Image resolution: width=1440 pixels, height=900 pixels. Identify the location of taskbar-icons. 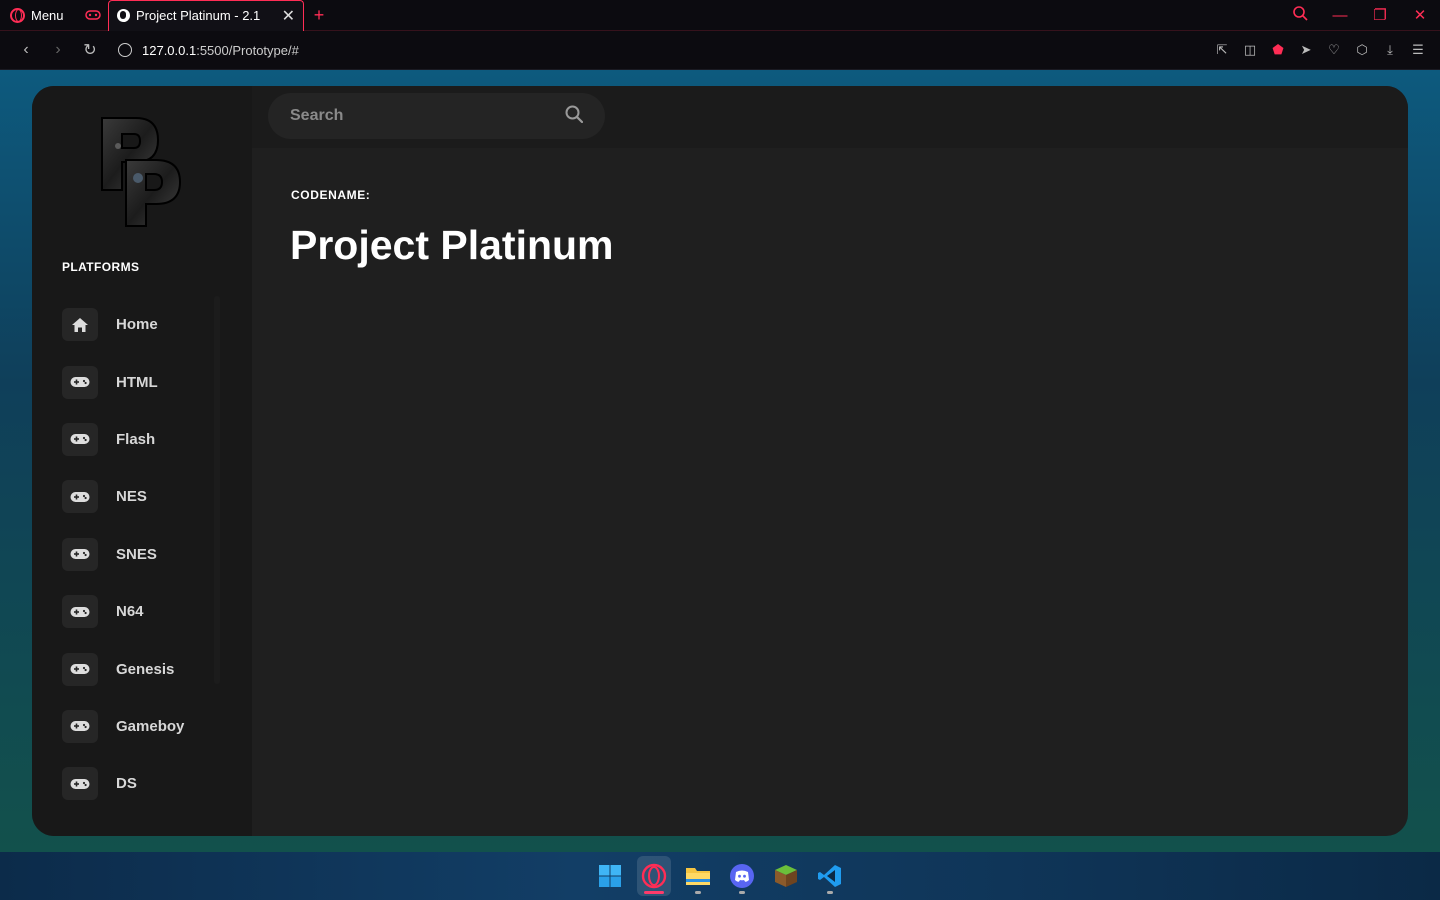
(720, 876).